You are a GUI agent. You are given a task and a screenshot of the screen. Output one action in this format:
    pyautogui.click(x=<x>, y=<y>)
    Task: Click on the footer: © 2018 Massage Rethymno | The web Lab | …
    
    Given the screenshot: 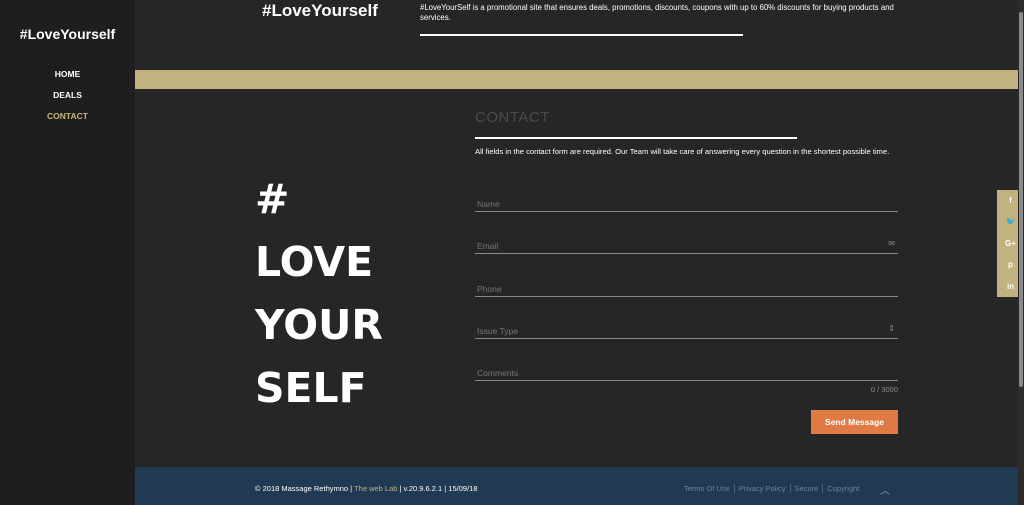 What is the action you would take?
    pyautogui.click(x=576, y=486)
    